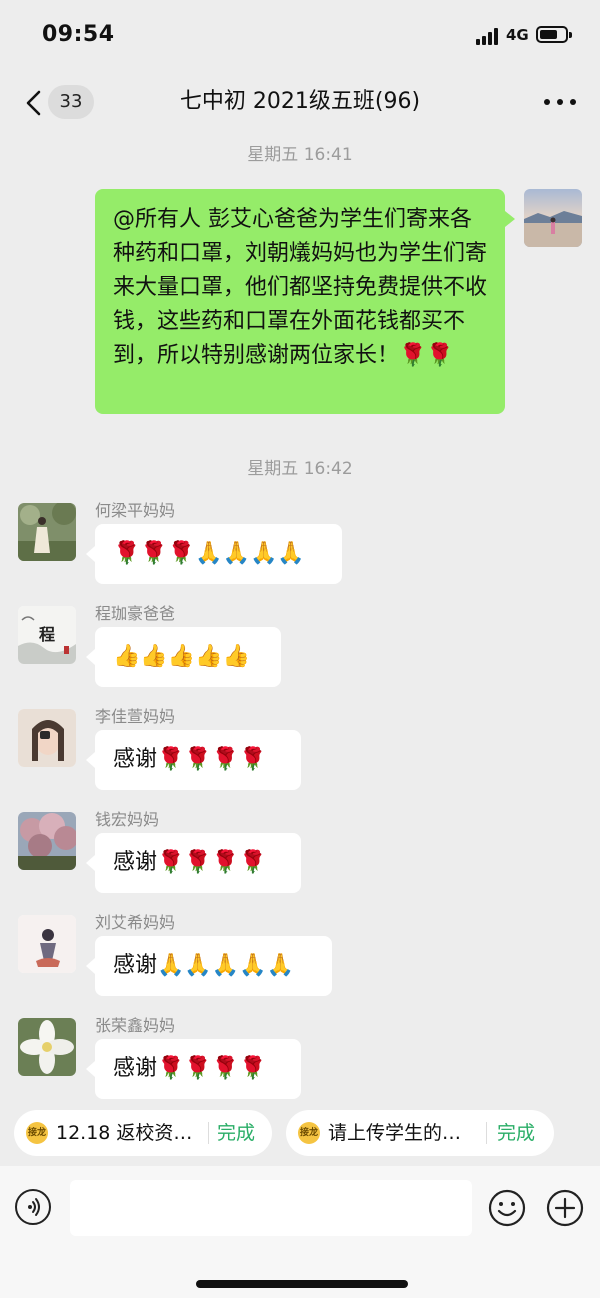 The width and height of the screenshot is (600, 1298). What do you see at coordinates (214, 554) in the screenshot?
I see `message-bubble: 🌹🌹🌹🙏🙏🙏🙏` at bounding box center [214, 554].